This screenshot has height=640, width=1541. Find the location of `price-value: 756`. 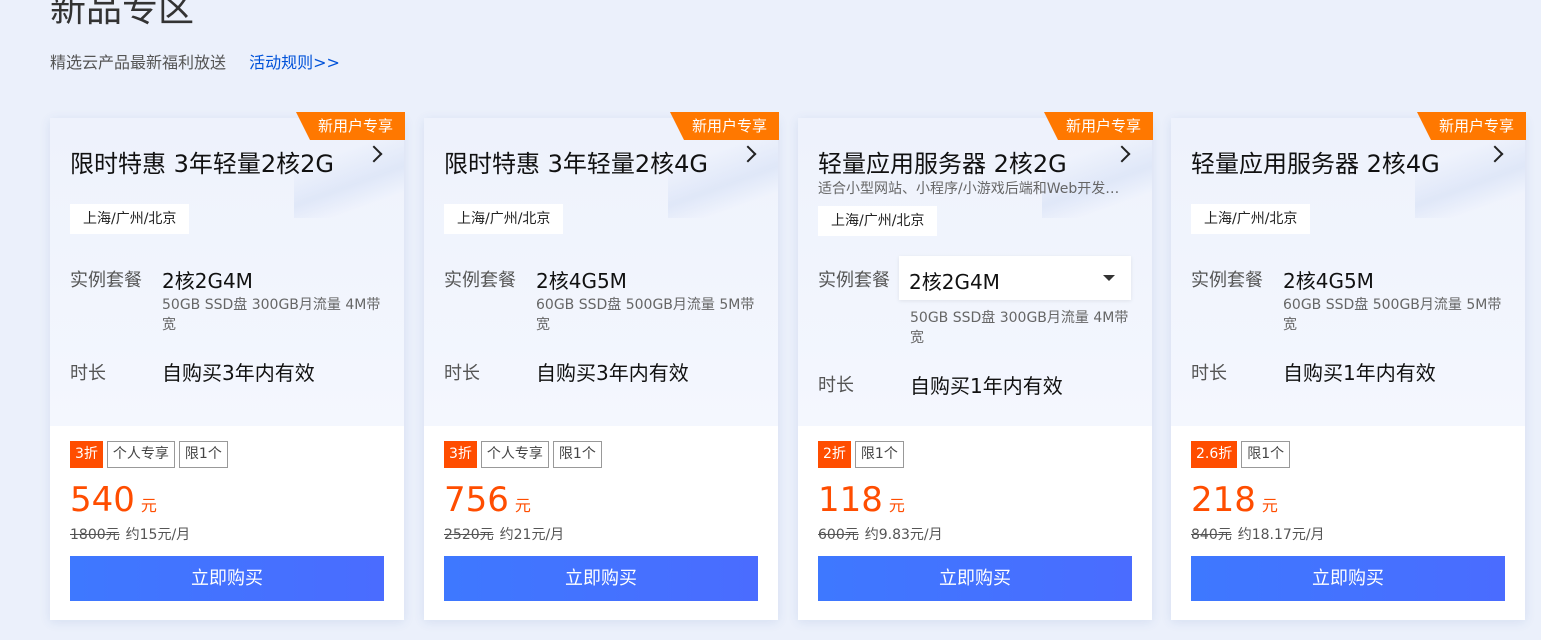

price-value: 756 is located at coordinates (476, 500).